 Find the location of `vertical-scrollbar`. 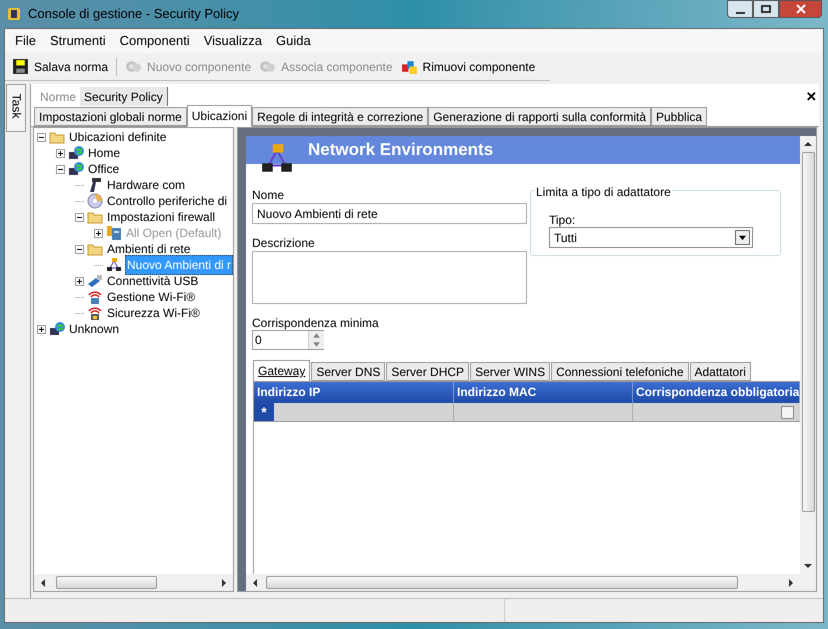

vertical-scrollbar is located at coordinates (808, 355).